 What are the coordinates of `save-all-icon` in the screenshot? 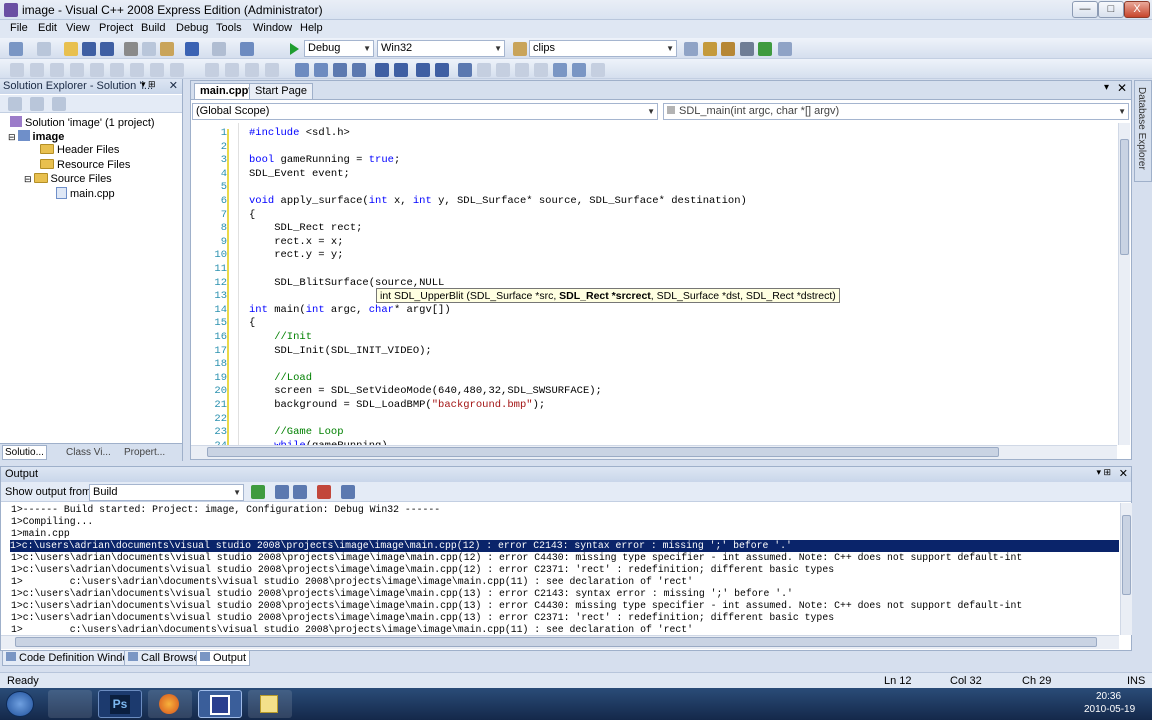 It's located at (107, 49).